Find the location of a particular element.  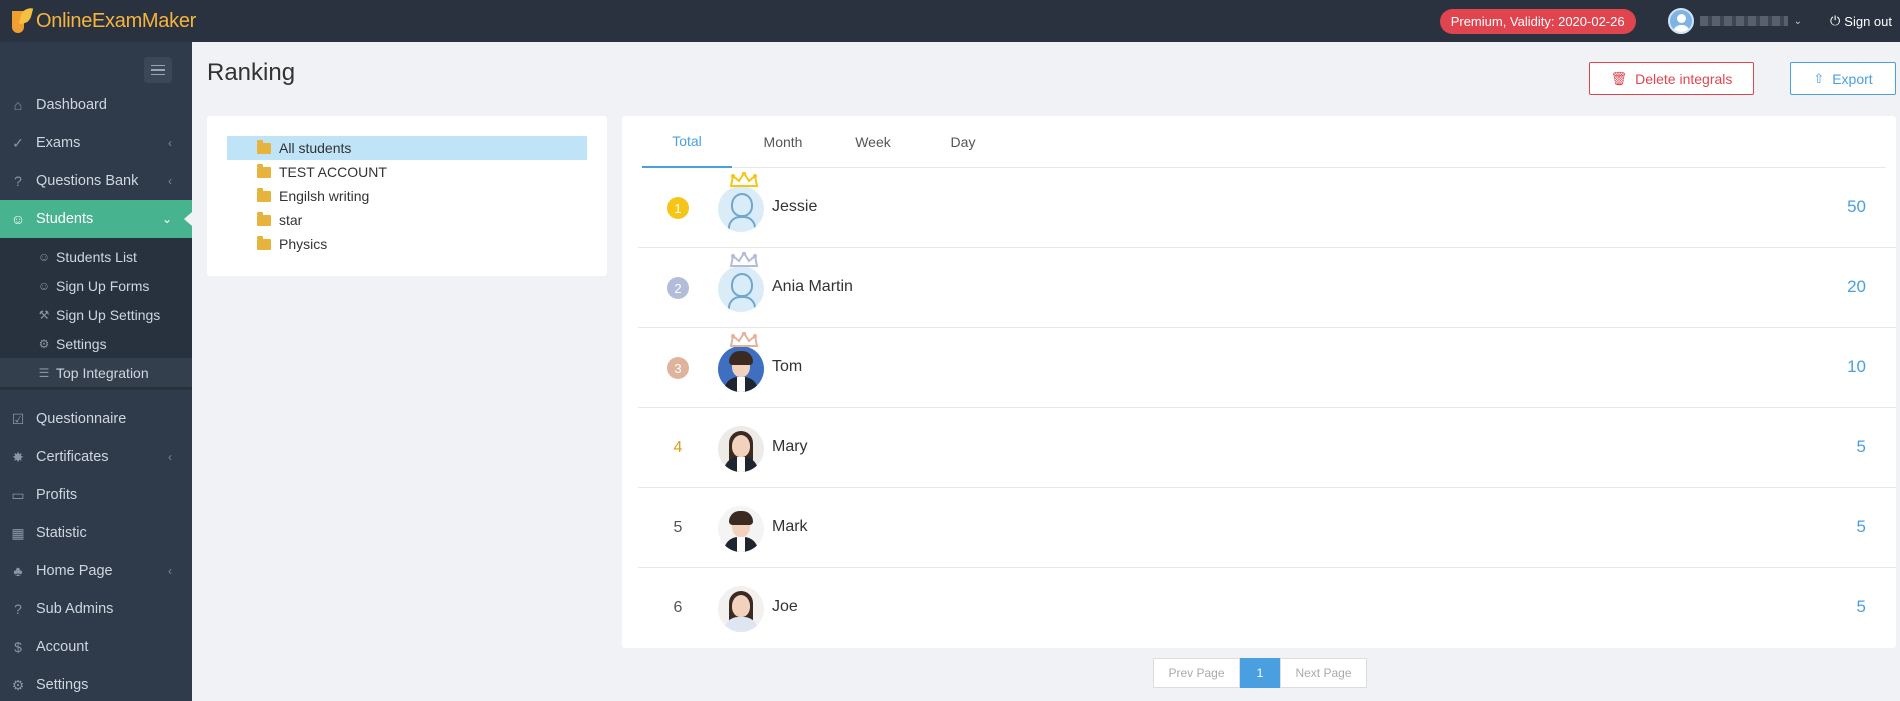

list-icon: ☰ is located at coordinates (44, 372).